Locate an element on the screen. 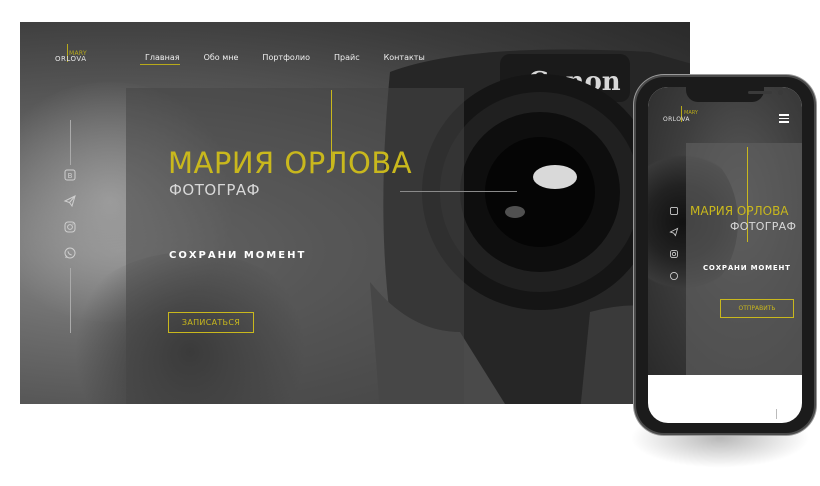 The width and height of the screenshot is (820, 486). mobile-vk-icon is located at coordinates (674, 211).